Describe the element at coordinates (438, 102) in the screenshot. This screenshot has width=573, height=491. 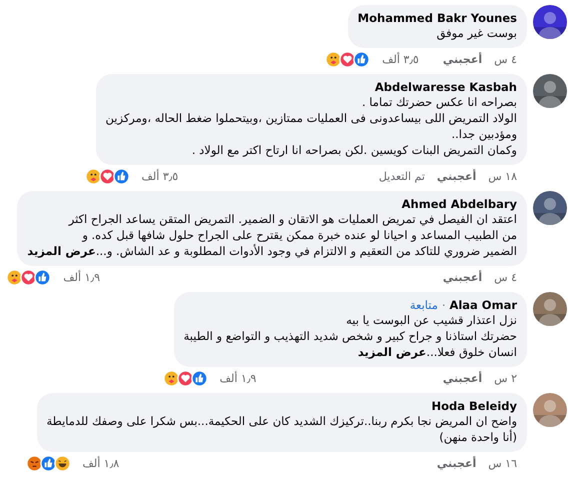
I see `comment-text: بصراحه انا عكس حضرتك تماما .` at that location.